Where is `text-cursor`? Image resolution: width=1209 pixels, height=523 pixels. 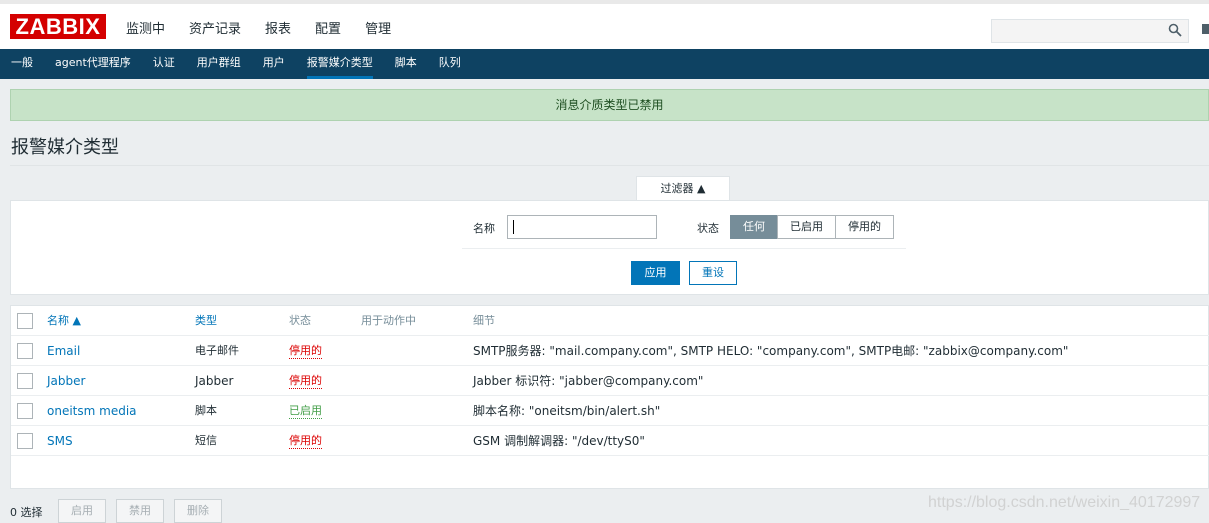 text-cursor is located at coordinates (513, 227).